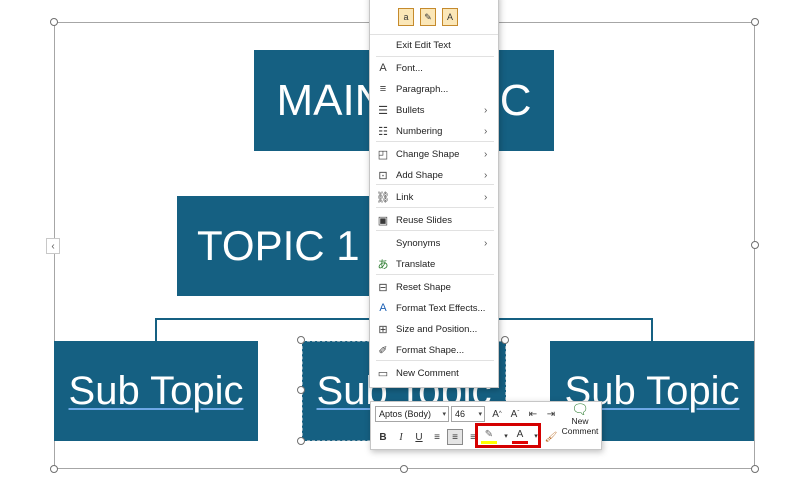  I want to click on format-painter-icon: 🖌, so click(551, 437).